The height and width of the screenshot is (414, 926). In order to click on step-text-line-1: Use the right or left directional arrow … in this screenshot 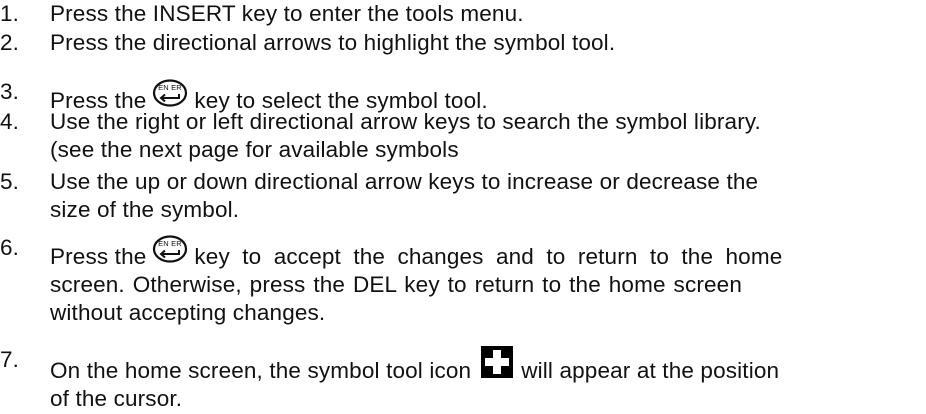, I will do `click(405, 121)`.